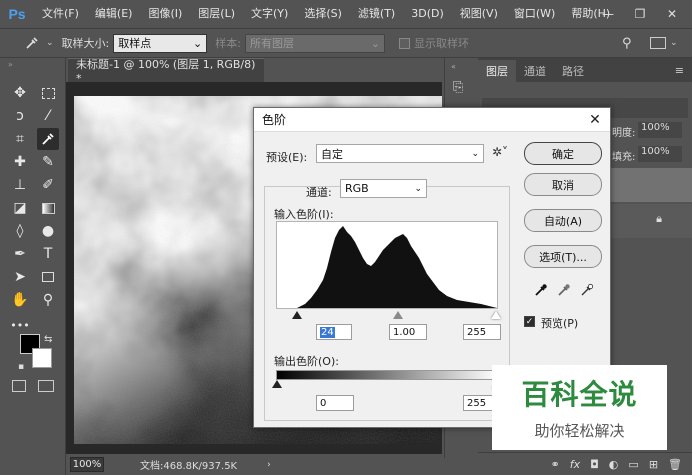  What do you see at coordinates (398, 315) in the screenshot?
I see `input-gamma-slider` at bounding box center [398, 315].